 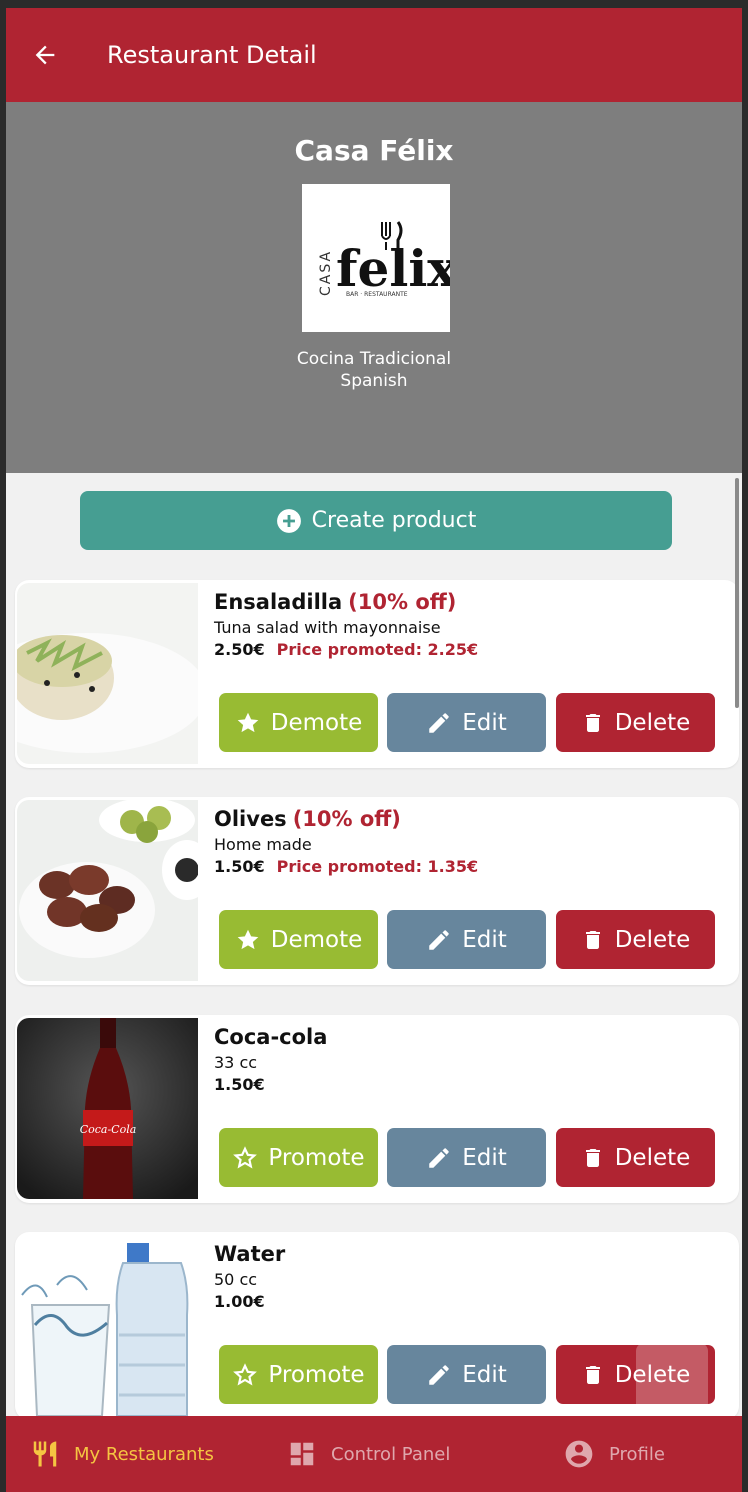 What do you see at coordinates (212, 55) in the screenshot?
I see `page-title: Restaurant Detail` at bounding box center [212, 55].